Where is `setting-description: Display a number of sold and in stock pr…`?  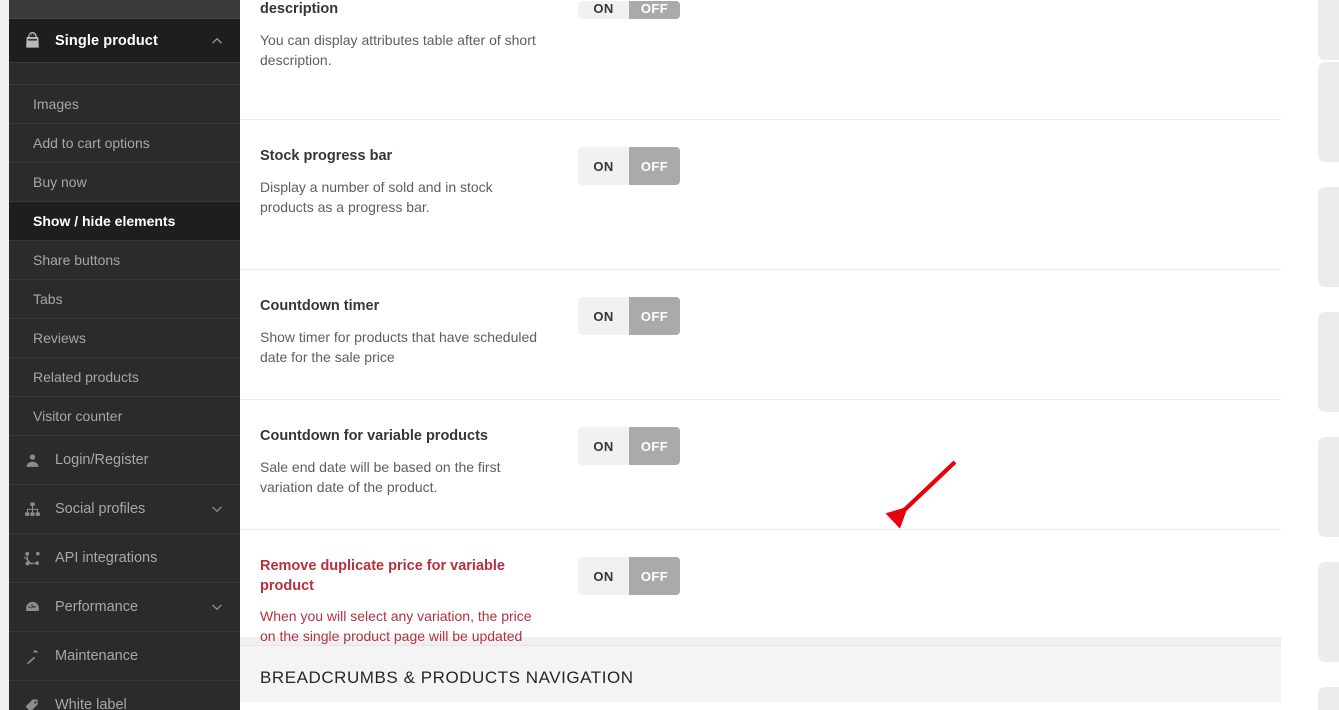
setting-description: Display a number of sold and in stock pr… is located at coordinates (376, 196).